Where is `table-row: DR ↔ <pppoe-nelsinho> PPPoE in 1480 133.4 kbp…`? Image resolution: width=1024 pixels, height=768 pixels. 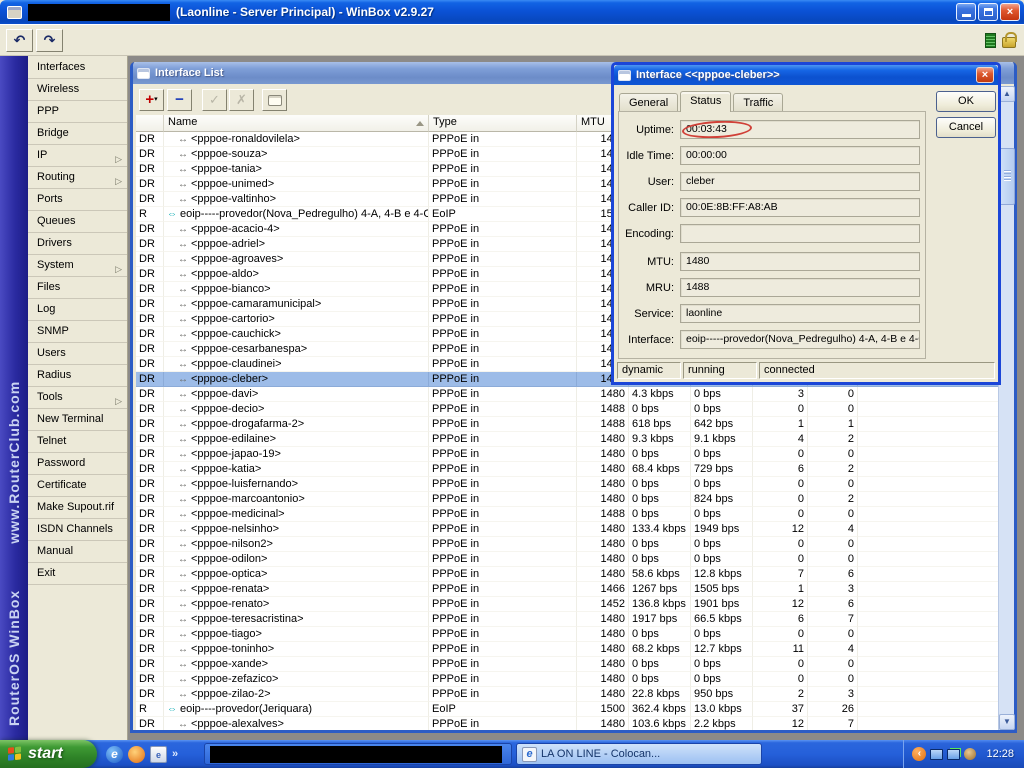 table-row: DR ↔ <pppoe-nelsinho> PPPoE in 1480 133.4 kbp… is located at coordinates (568, 529).